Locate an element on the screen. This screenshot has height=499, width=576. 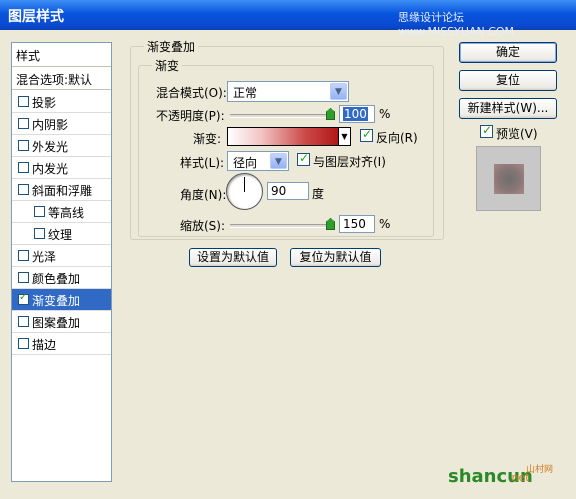
style-item-label: 投影 is located at coordinates (44, 103).